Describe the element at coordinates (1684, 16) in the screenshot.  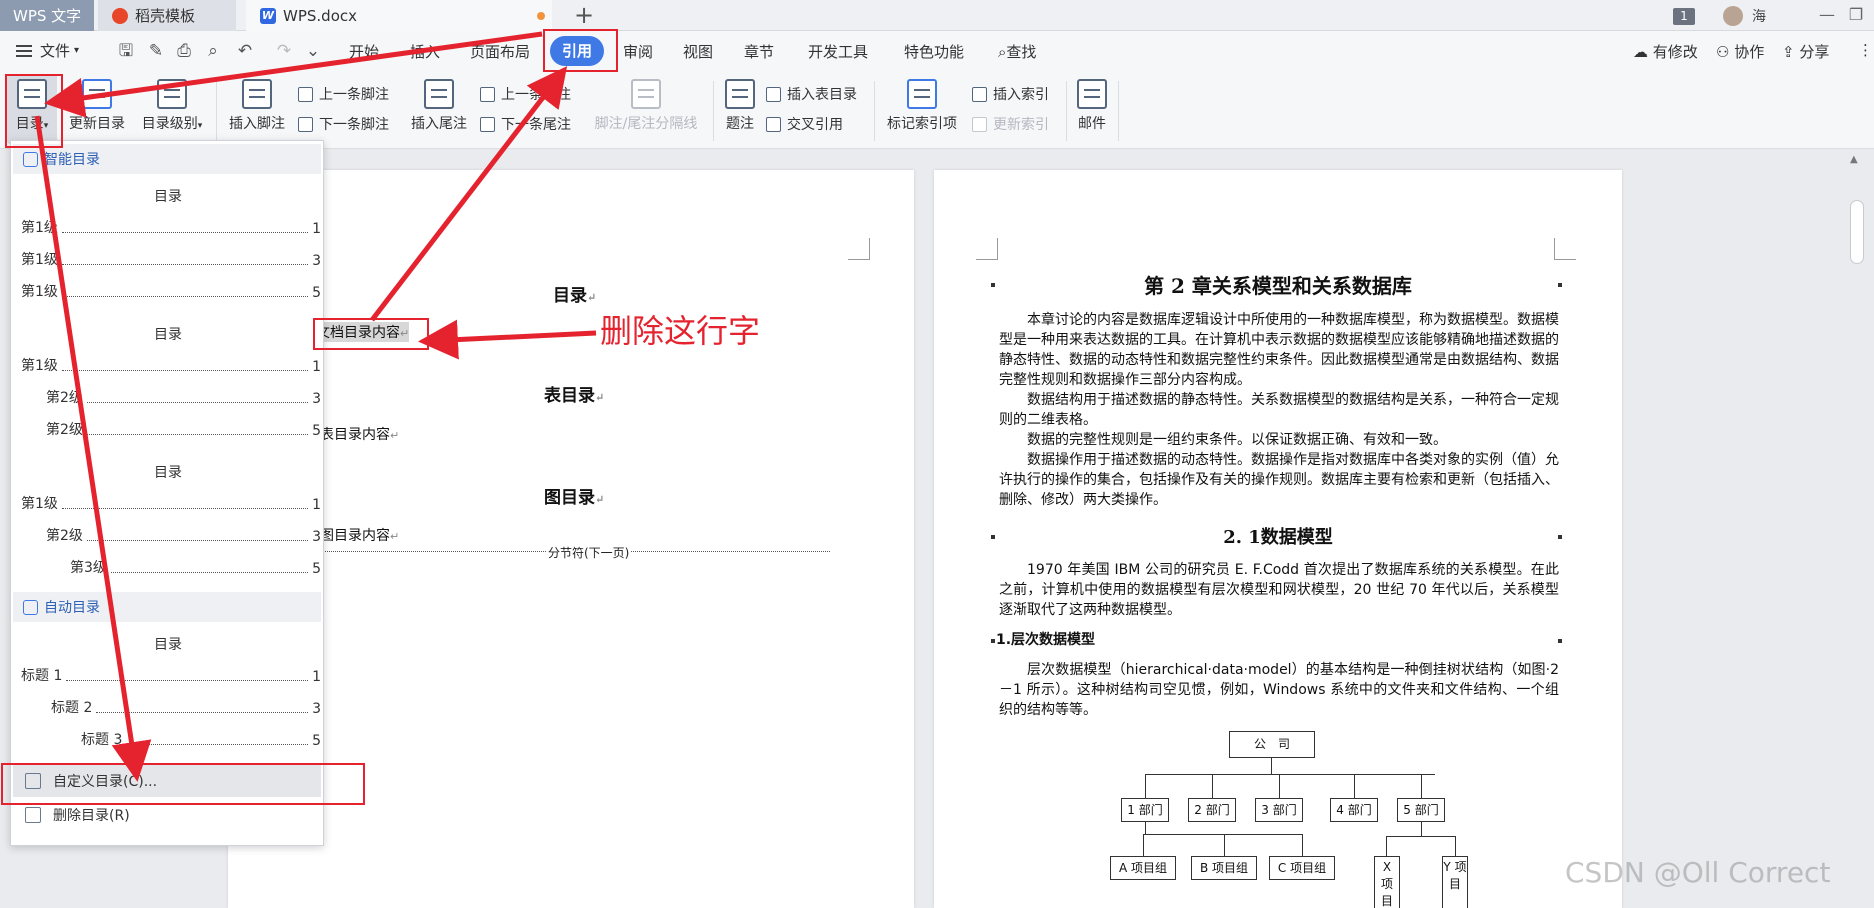
I see `notification-badge: 1` at that location.